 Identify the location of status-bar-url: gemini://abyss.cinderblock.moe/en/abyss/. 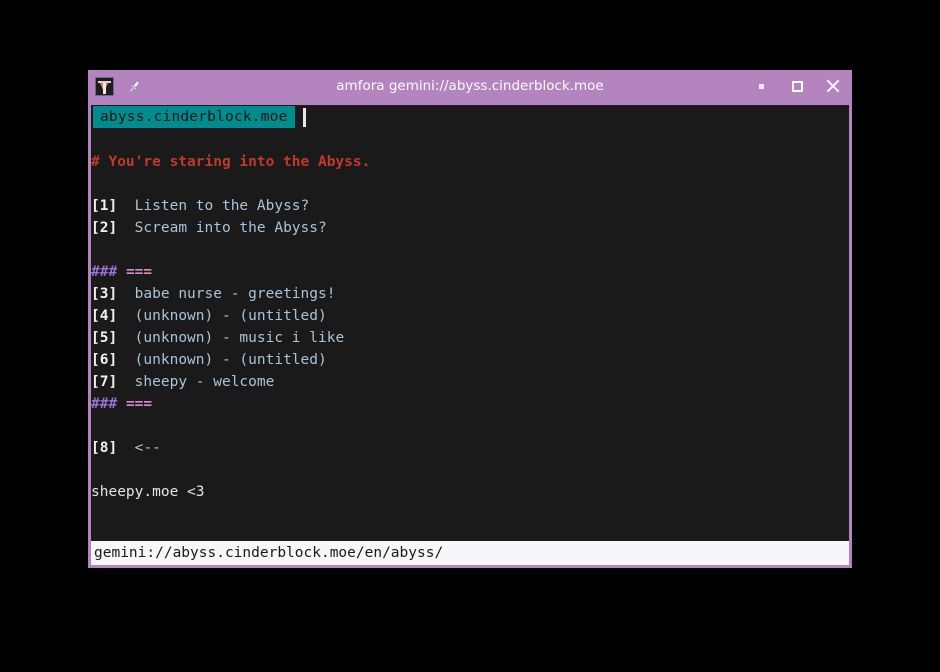
(470, 553).